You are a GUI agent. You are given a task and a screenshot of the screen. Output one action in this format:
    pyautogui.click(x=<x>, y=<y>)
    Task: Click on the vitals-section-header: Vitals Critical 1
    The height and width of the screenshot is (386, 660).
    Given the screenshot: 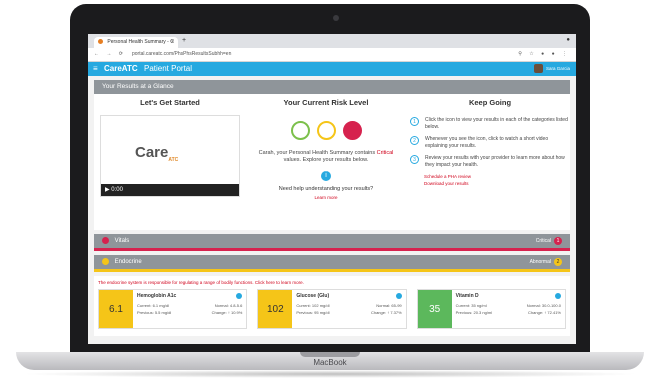 What is the action you would take?
    pyautogui.click(x=332, y=241)
    